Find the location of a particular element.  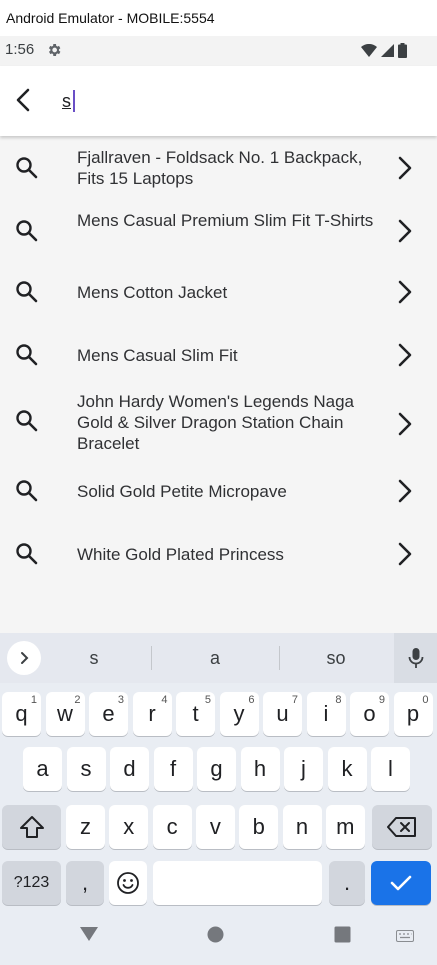

key-o: o9 is located at coordinates (369, 714).